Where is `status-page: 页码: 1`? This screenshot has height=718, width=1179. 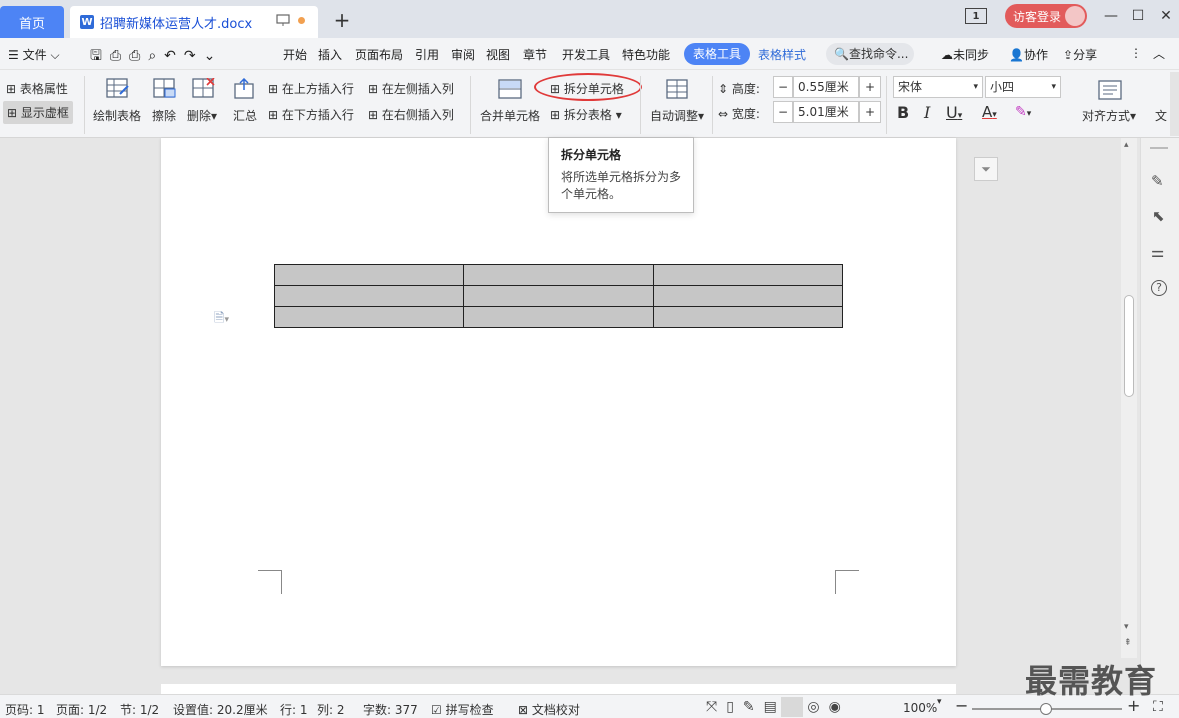
status-page: 页码: 1 is located at coordinates (25, 709).